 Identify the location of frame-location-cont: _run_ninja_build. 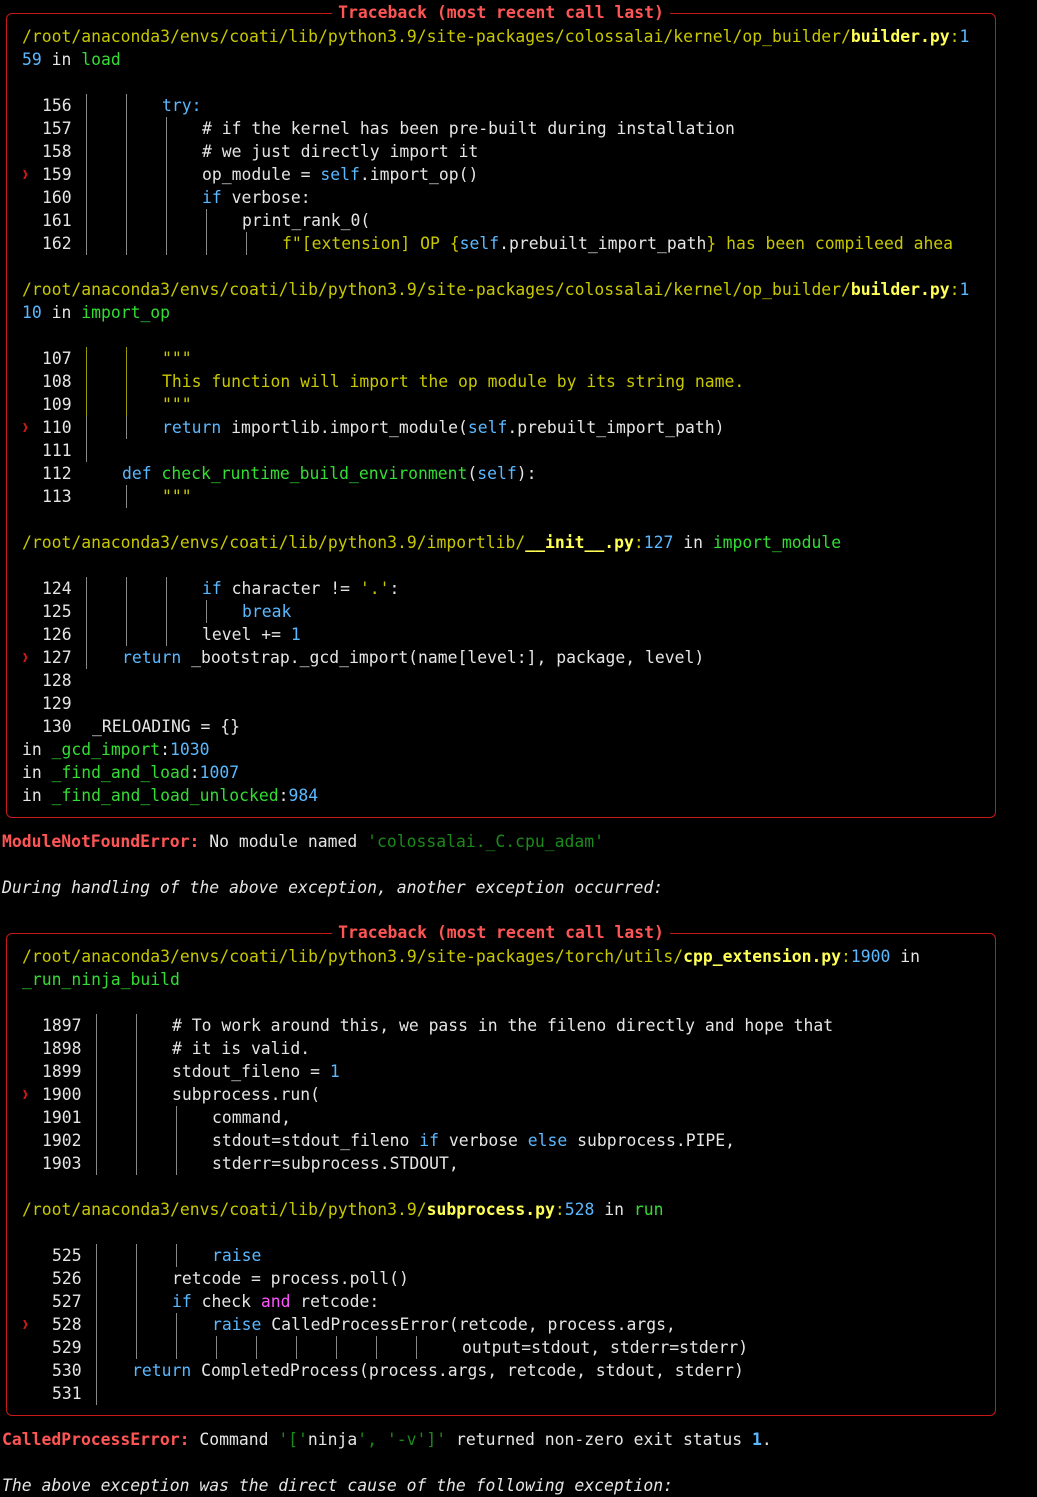
(101, 979).